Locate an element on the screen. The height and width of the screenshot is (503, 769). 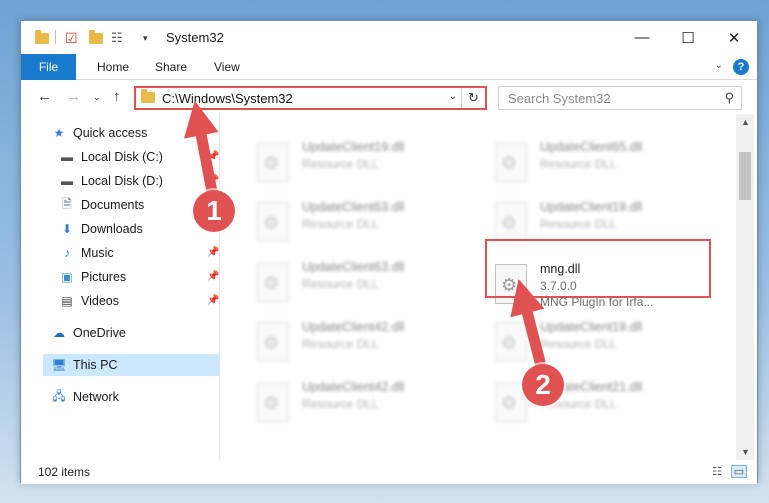
step-1-badge: 1 is located at coordinates (214, 211).